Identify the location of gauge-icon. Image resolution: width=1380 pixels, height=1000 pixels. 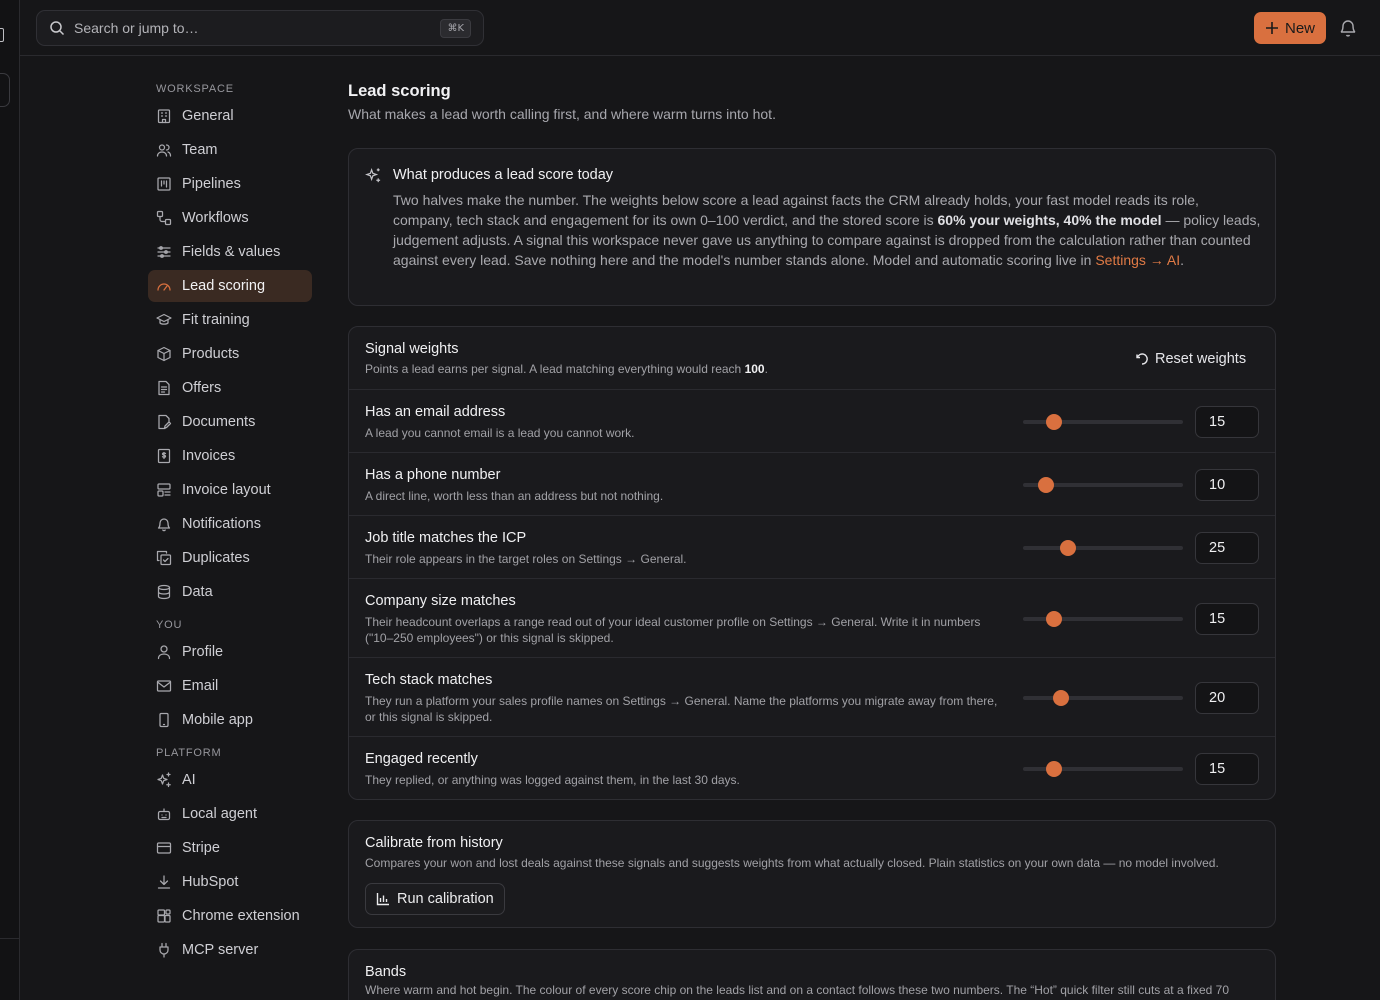
(164, 287).